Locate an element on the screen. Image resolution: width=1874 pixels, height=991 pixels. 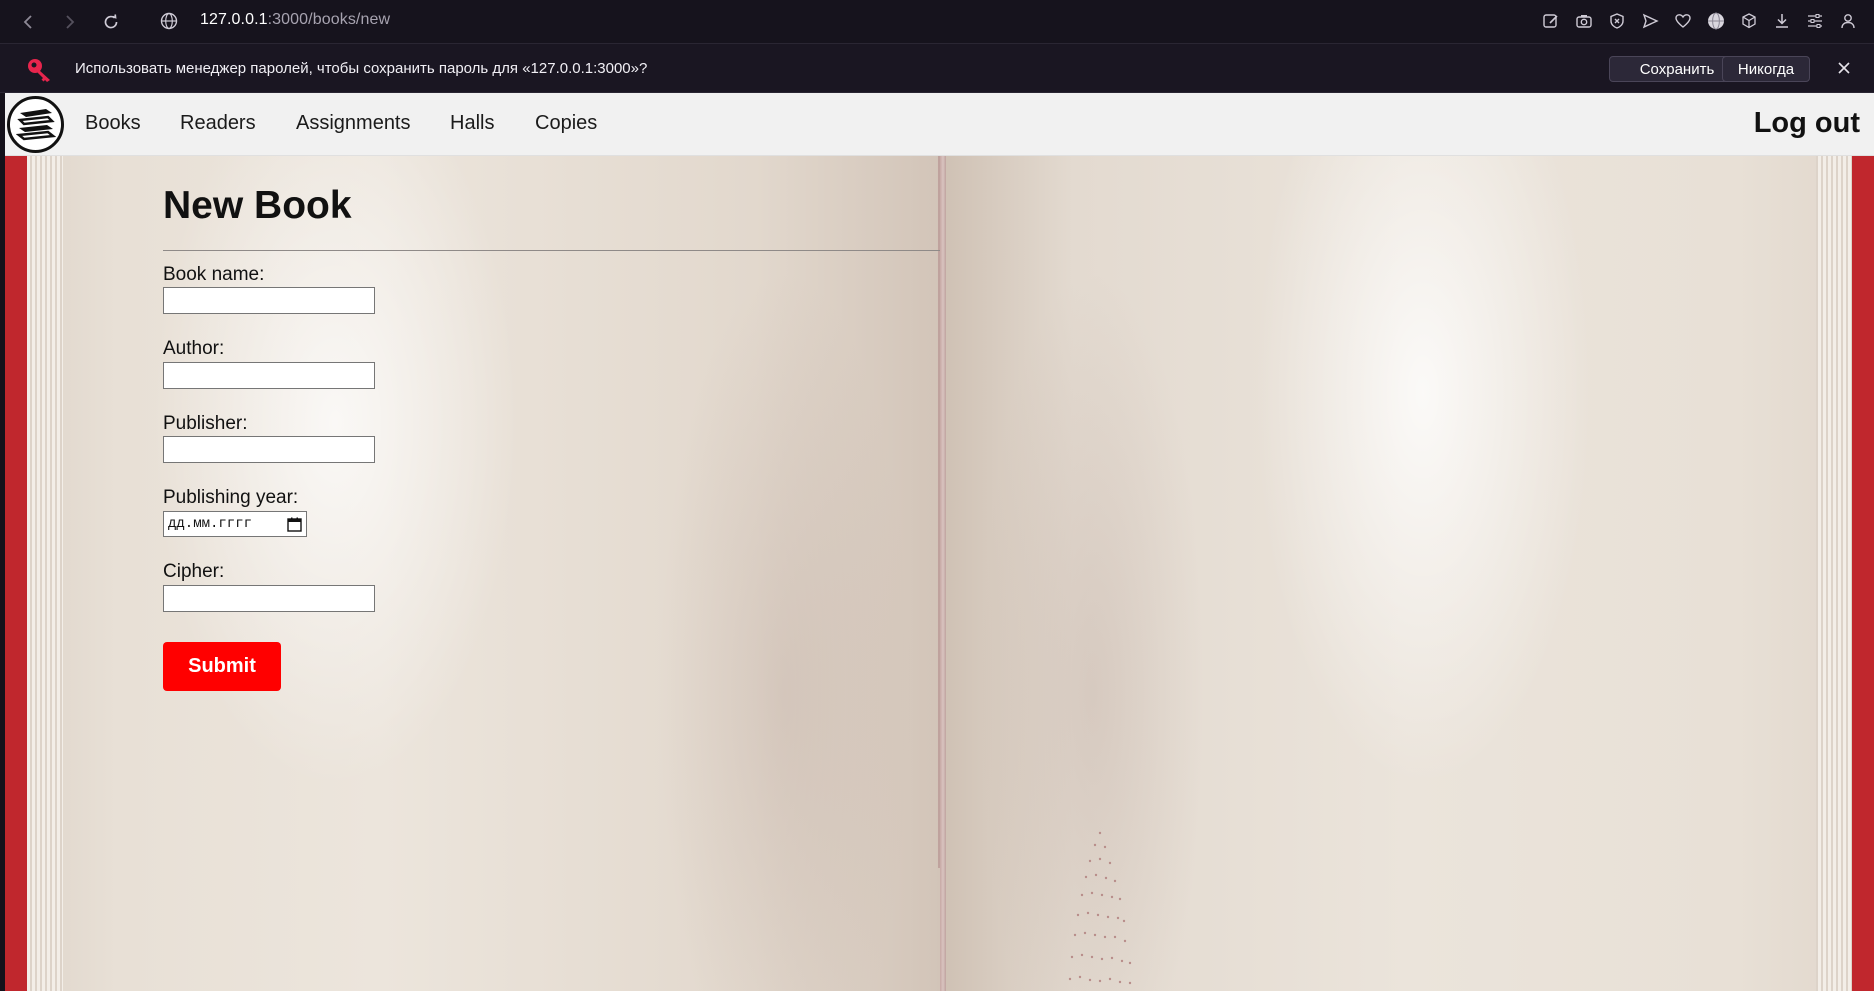
back-button is located at coordinates (29, 22).